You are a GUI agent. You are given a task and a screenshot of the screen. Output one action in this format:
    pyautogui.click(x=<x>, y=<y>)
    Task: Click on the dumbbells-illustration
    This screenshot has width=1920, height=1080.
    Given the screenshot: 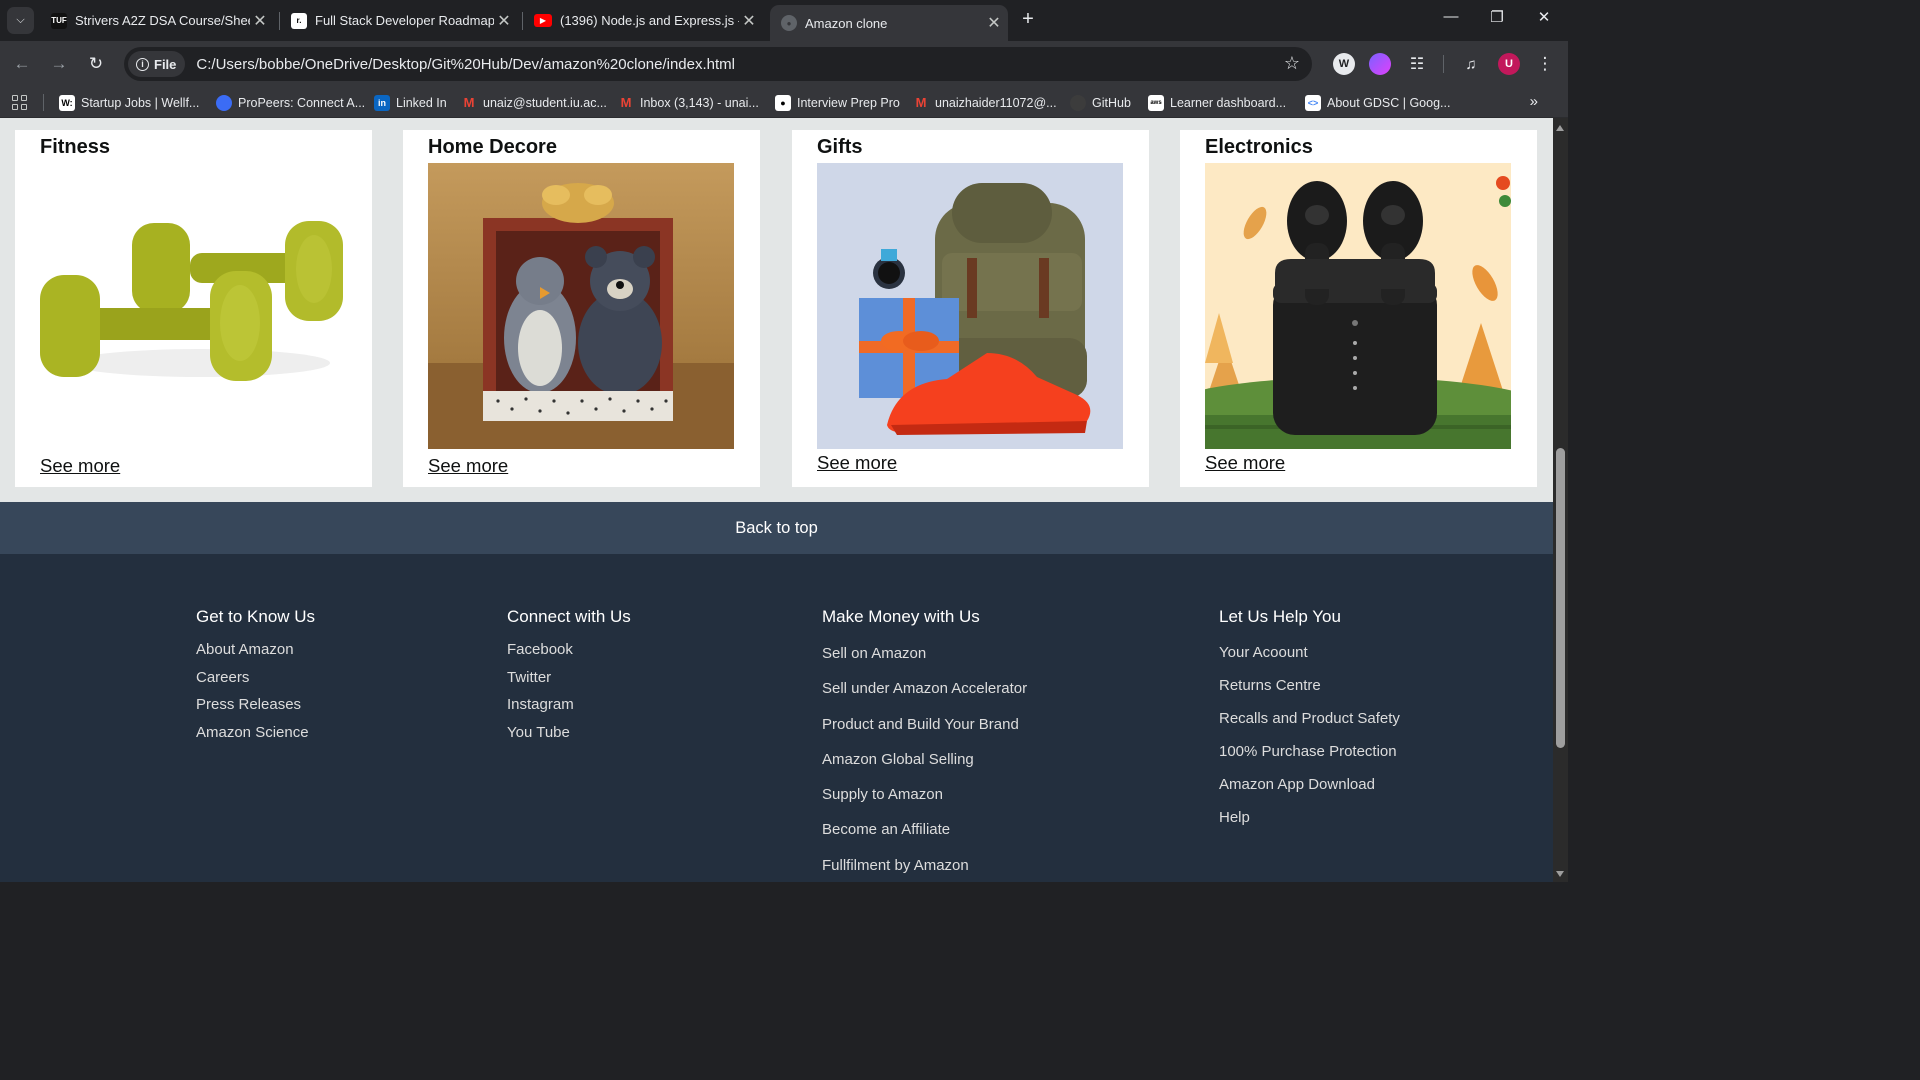 What is the action you would take?
    pyautogui.click(x=193, y=306)
    